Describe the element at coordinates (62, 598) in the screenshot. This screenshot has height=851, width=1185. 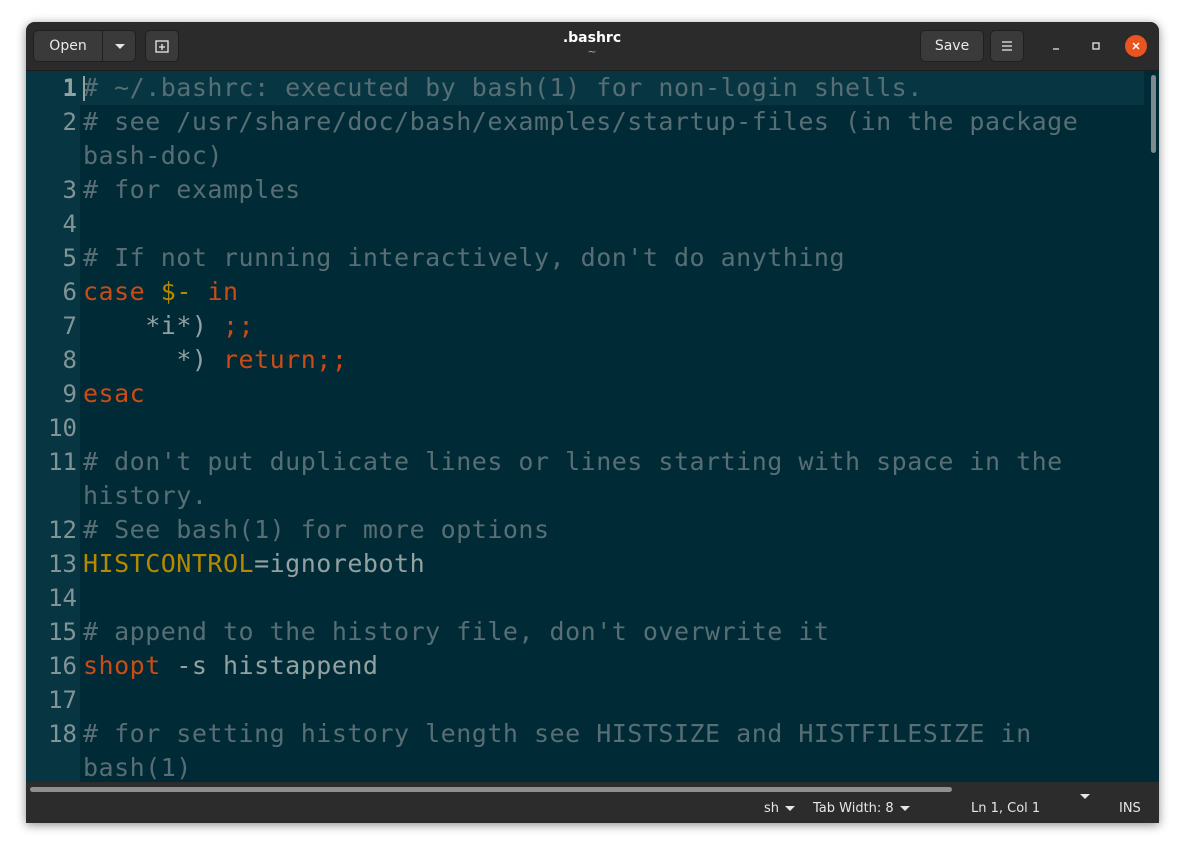
I see `line-number: 14` at that location.